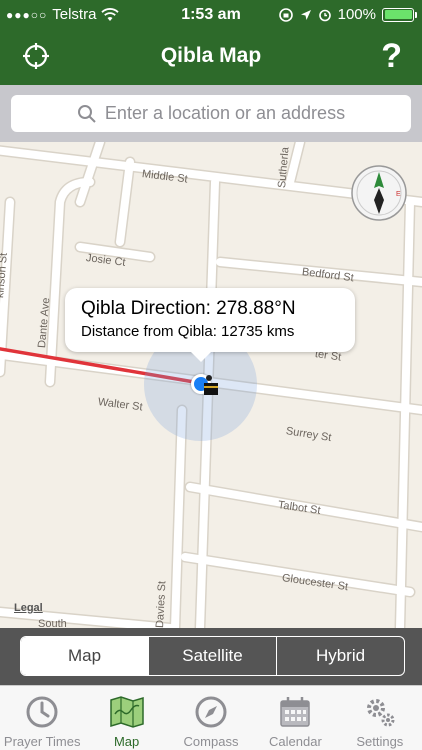 This screenshot has width=422, height=750. Describe the element at coordinates (295, 712) in the screenshot. I see `calendar-icon` at that location.